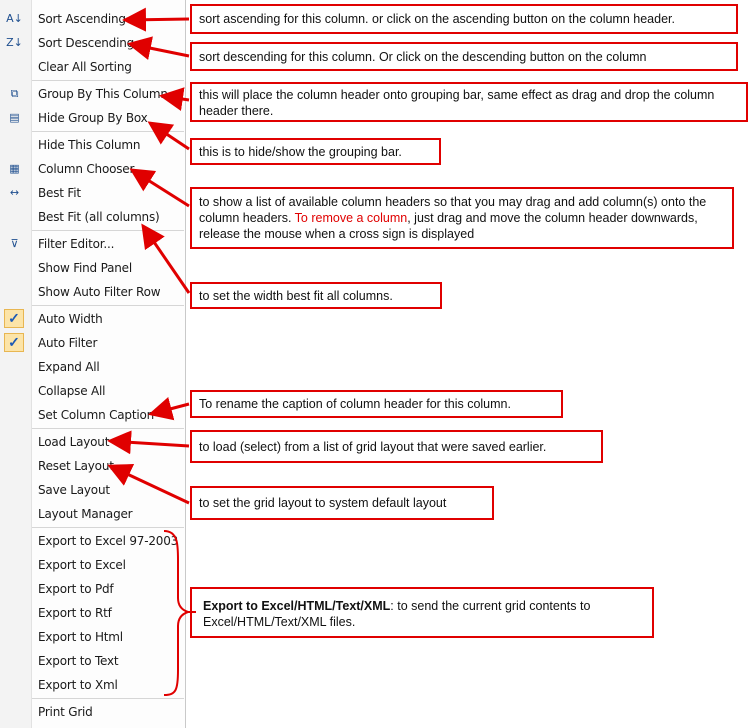 The height and width of the screenshot is (728, 753). Describe the element at coordinates (148, 442) in the screenshot. I see `arrow-load-layout` at that location.